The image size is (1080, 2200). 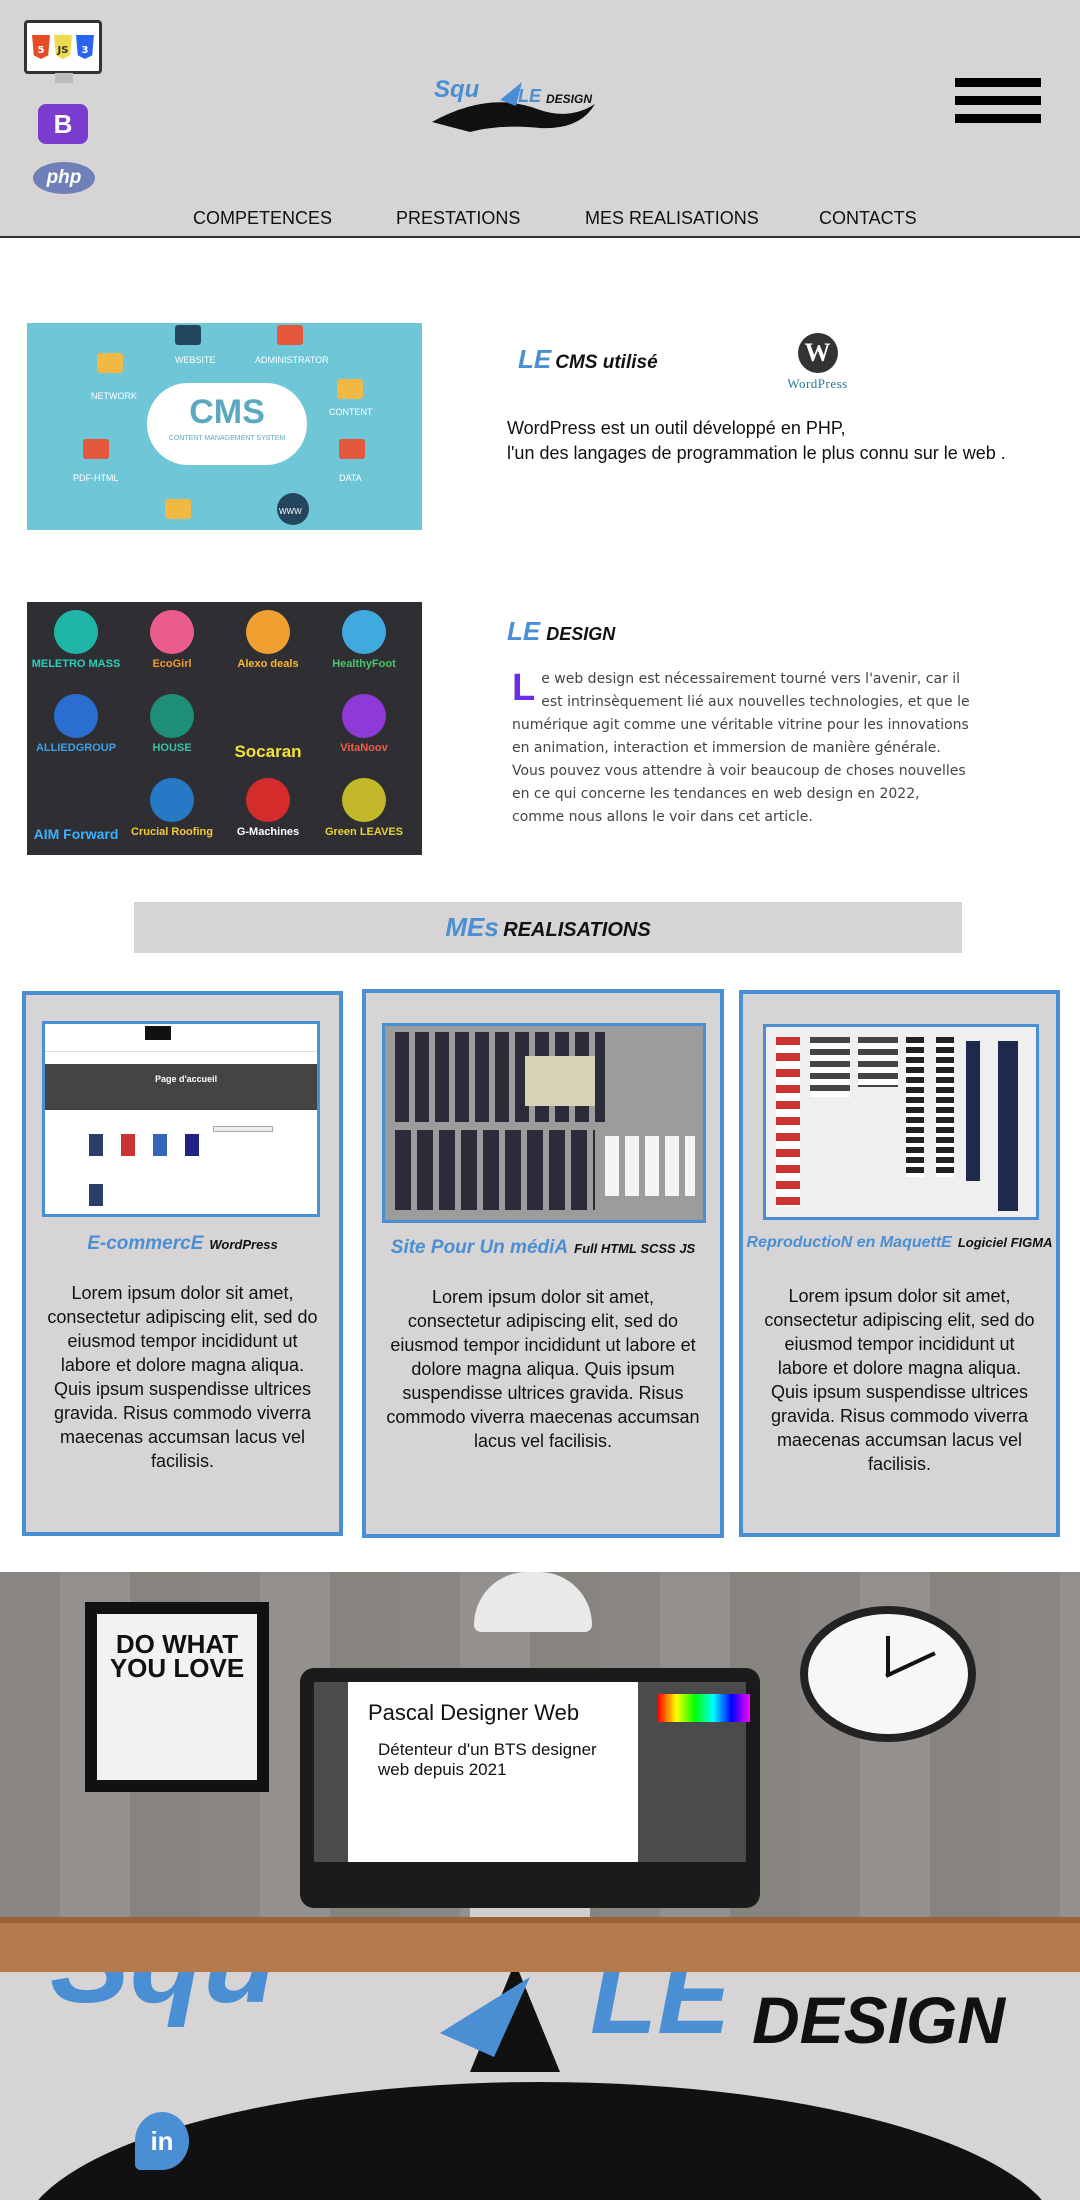 I want to click on logo-house: HOUSE, so click(x=172, y=724).